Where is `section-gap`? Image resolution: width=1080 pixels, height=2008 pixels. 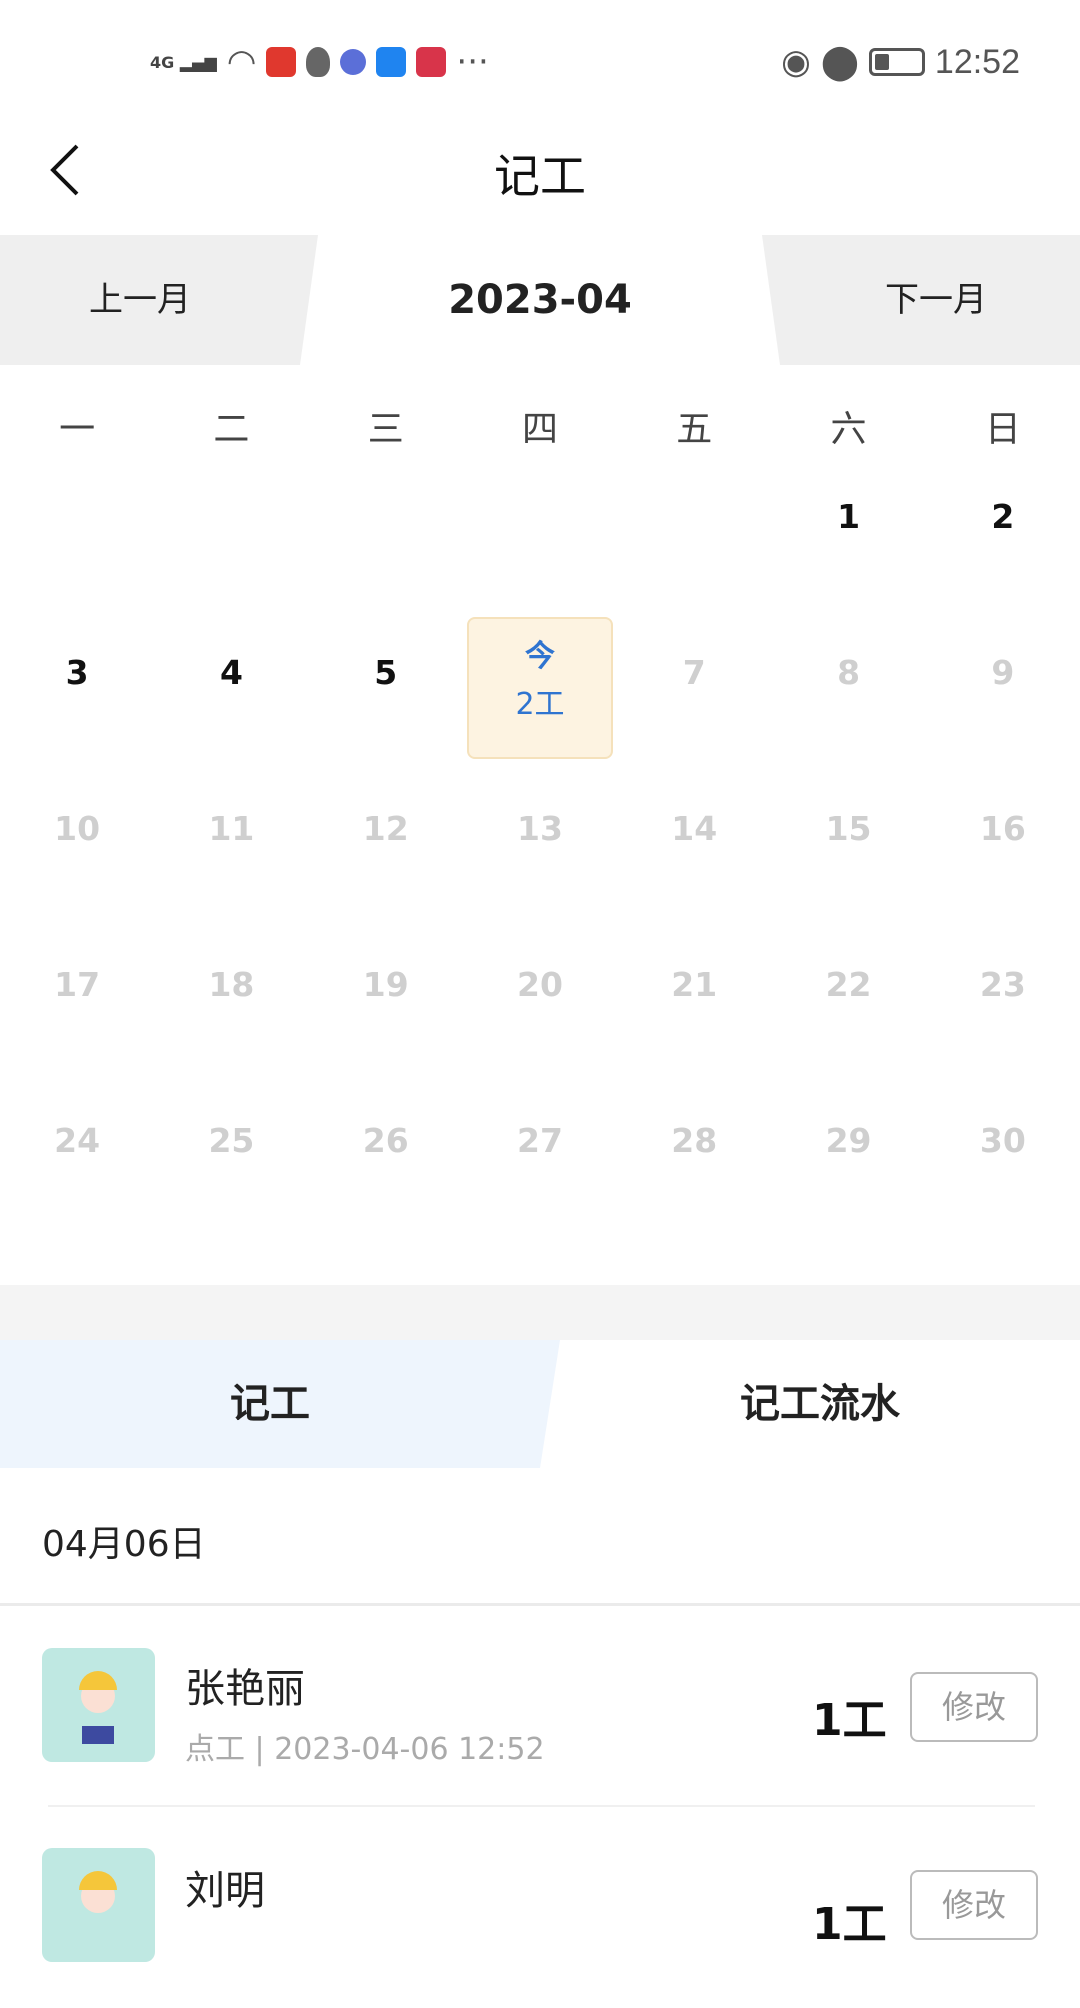
section-gap is located at coordinates (540, 1312).